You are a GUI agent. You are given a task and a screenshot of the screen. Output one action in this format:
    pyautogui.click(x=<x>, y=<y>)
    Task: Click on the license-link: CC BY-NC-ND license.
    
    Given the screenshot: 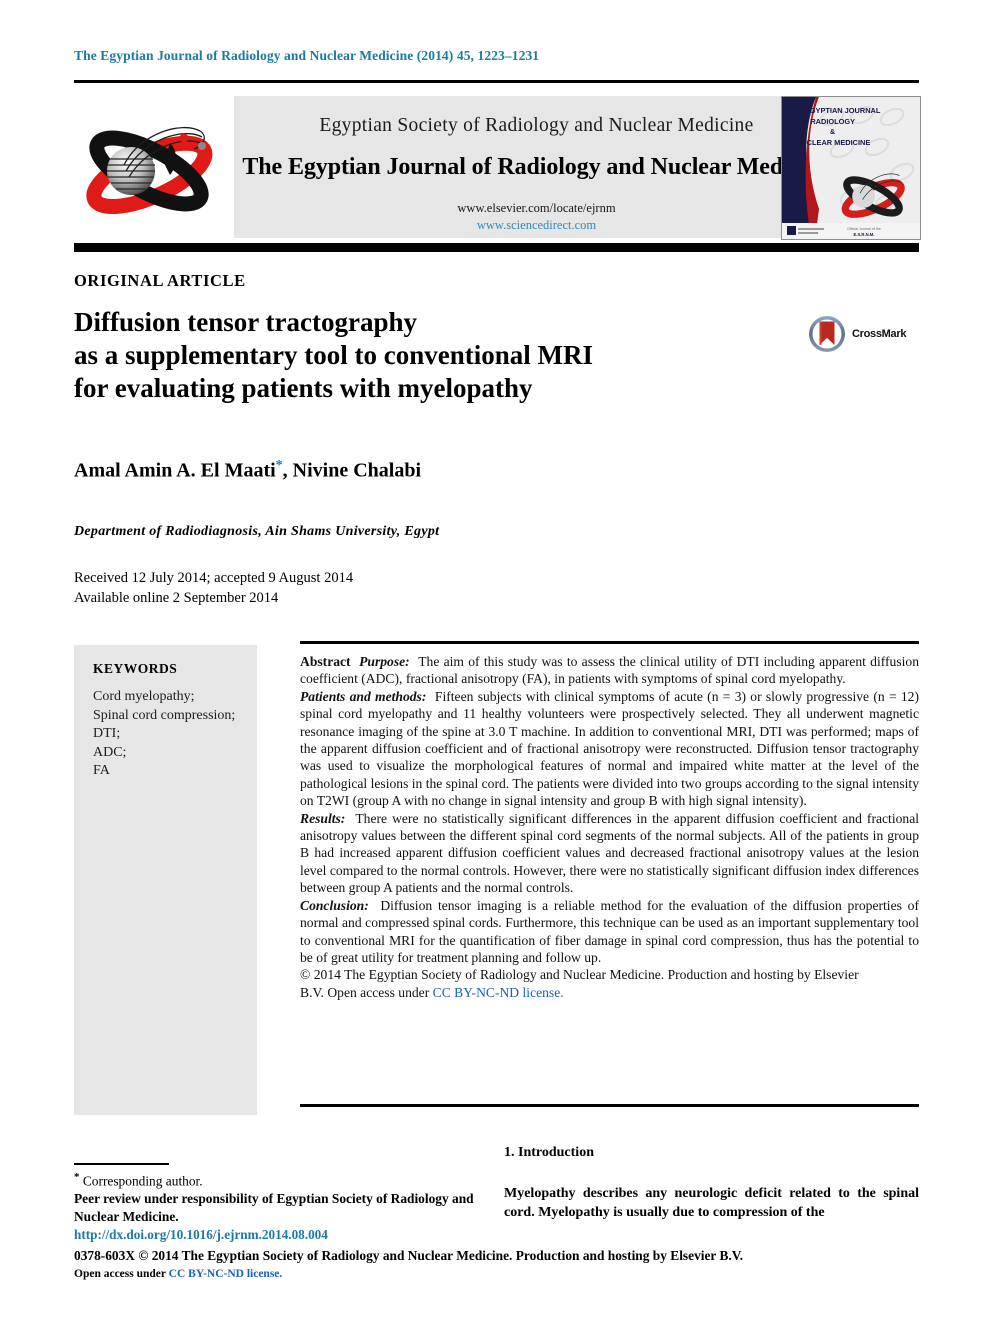 What is the action you would take?
    pyautogui.click(x=498, y=992)
    